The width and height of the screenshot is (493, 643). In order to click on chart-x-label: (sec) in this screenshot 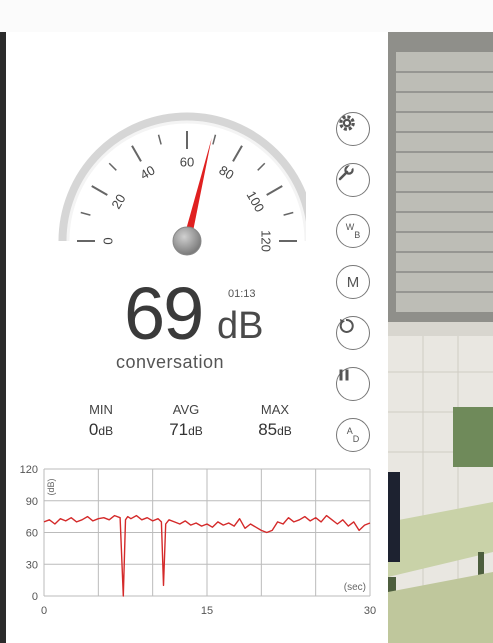, I will do `click(355, 587)`.